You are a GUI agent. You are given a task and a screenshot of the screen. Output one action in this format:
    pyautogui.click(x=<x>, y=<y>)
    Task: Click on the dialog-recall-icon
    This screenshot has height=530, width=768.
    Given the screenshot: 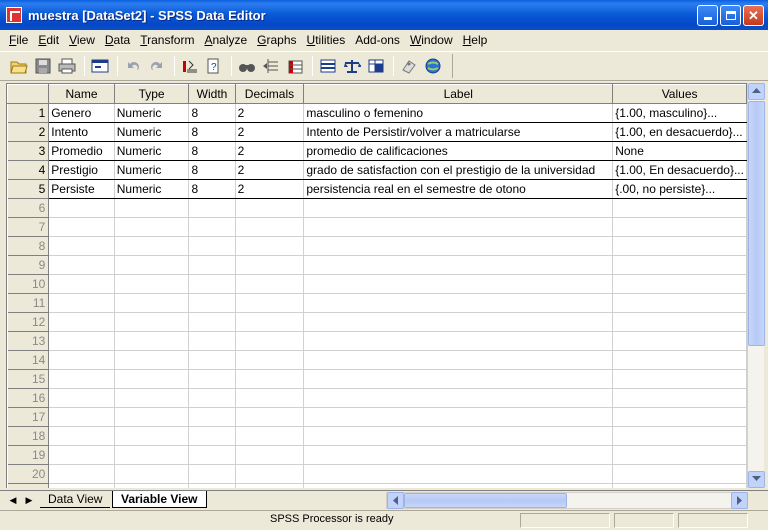 What is the action you would take?
    pyautogui.click(x=100, y=66)
    